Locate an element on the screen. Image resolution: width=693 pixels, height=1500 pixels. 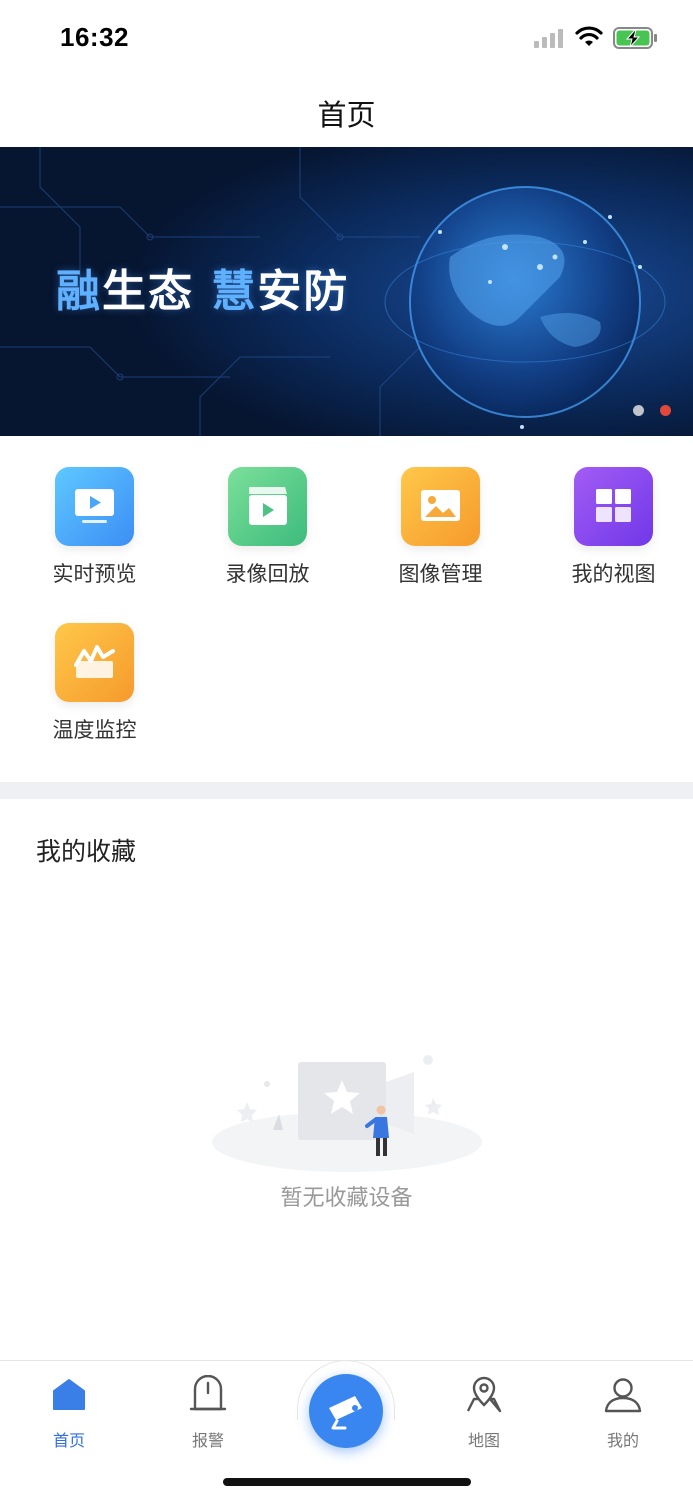
page-title: 首页 is located at coordinates (346, 115).